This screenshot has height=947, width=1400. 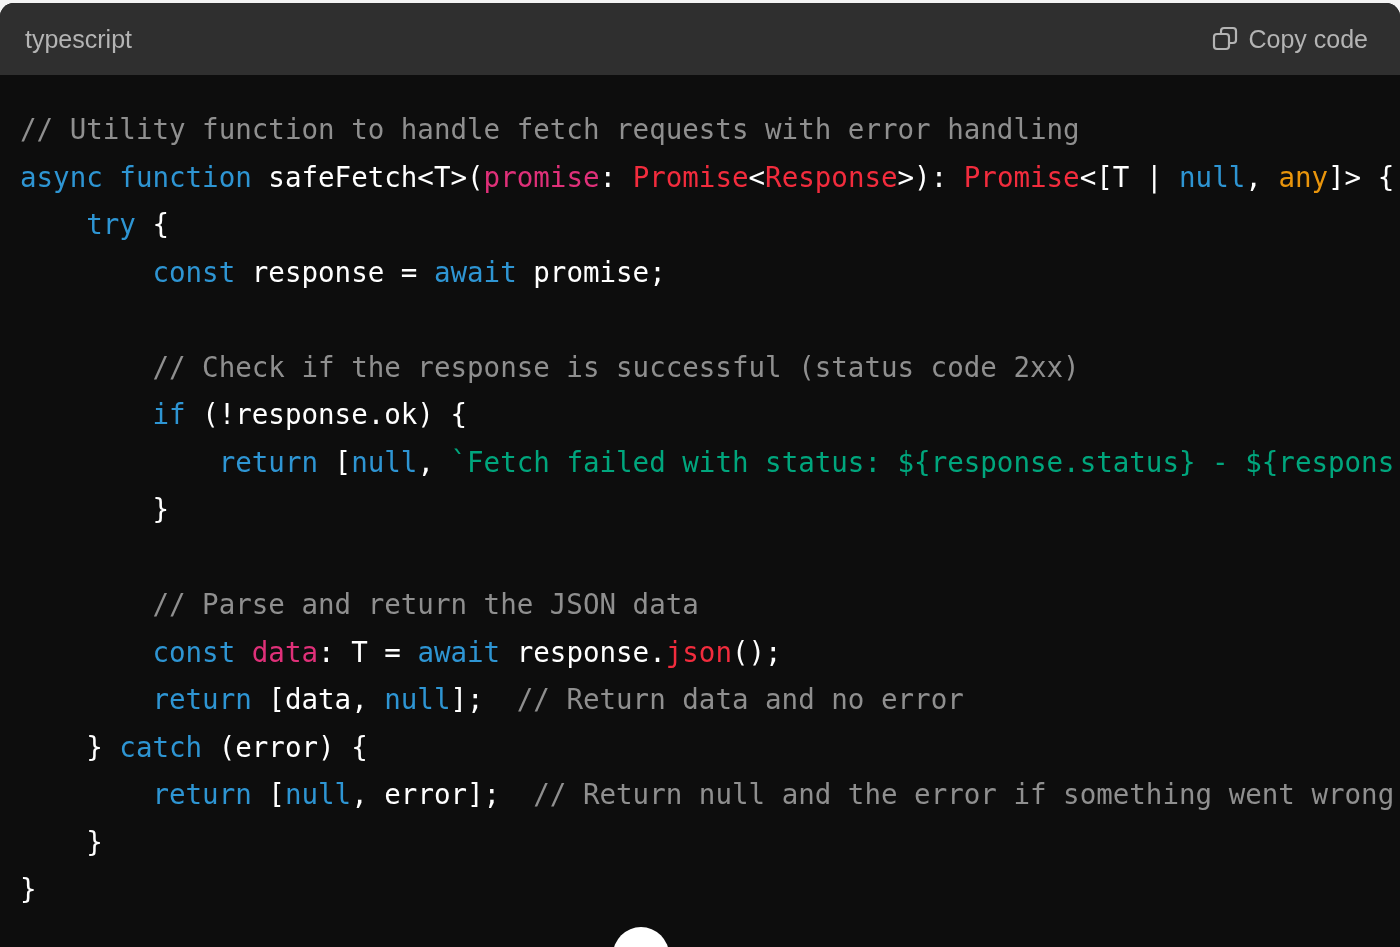 What do you see at coordinates (1290, 39) in the screenshot?
I see `copy-code-button: Copy code` at bounding box center [1290, 39].